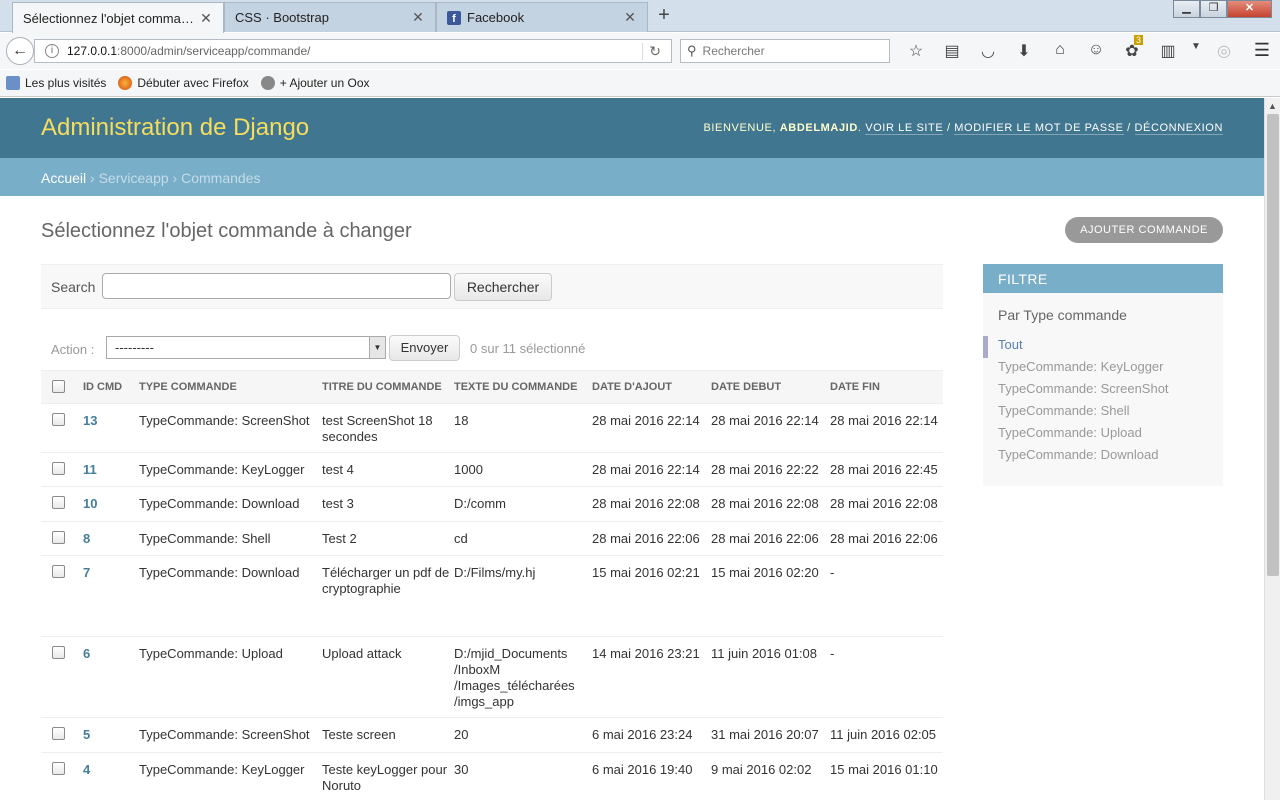  Describe the element at coordinates (523, 387) in the screenshot. I see `column-header-texte: Texte du commande` at that location.